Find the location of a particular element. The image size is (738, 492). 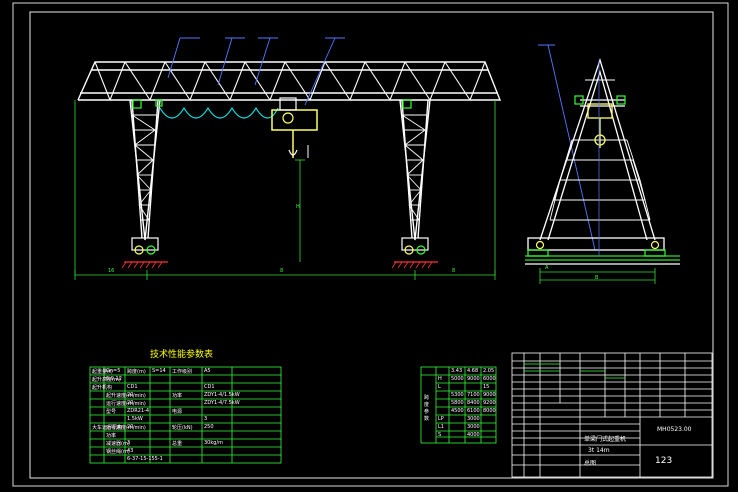

dim-span-left: 16 is located at coordinates (111, 271).